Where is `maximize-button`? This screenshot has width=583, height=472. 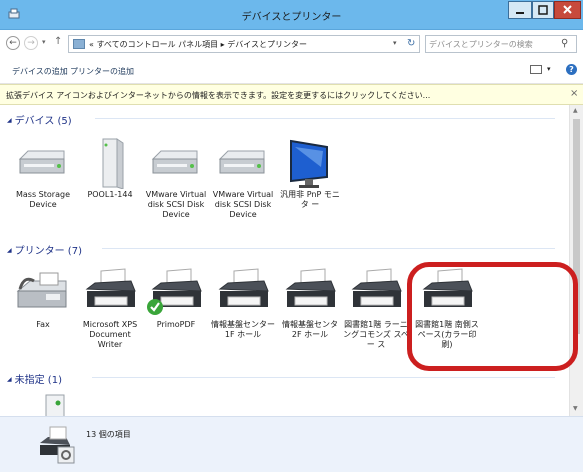
maximize-button is located at coordinates (543, 10).